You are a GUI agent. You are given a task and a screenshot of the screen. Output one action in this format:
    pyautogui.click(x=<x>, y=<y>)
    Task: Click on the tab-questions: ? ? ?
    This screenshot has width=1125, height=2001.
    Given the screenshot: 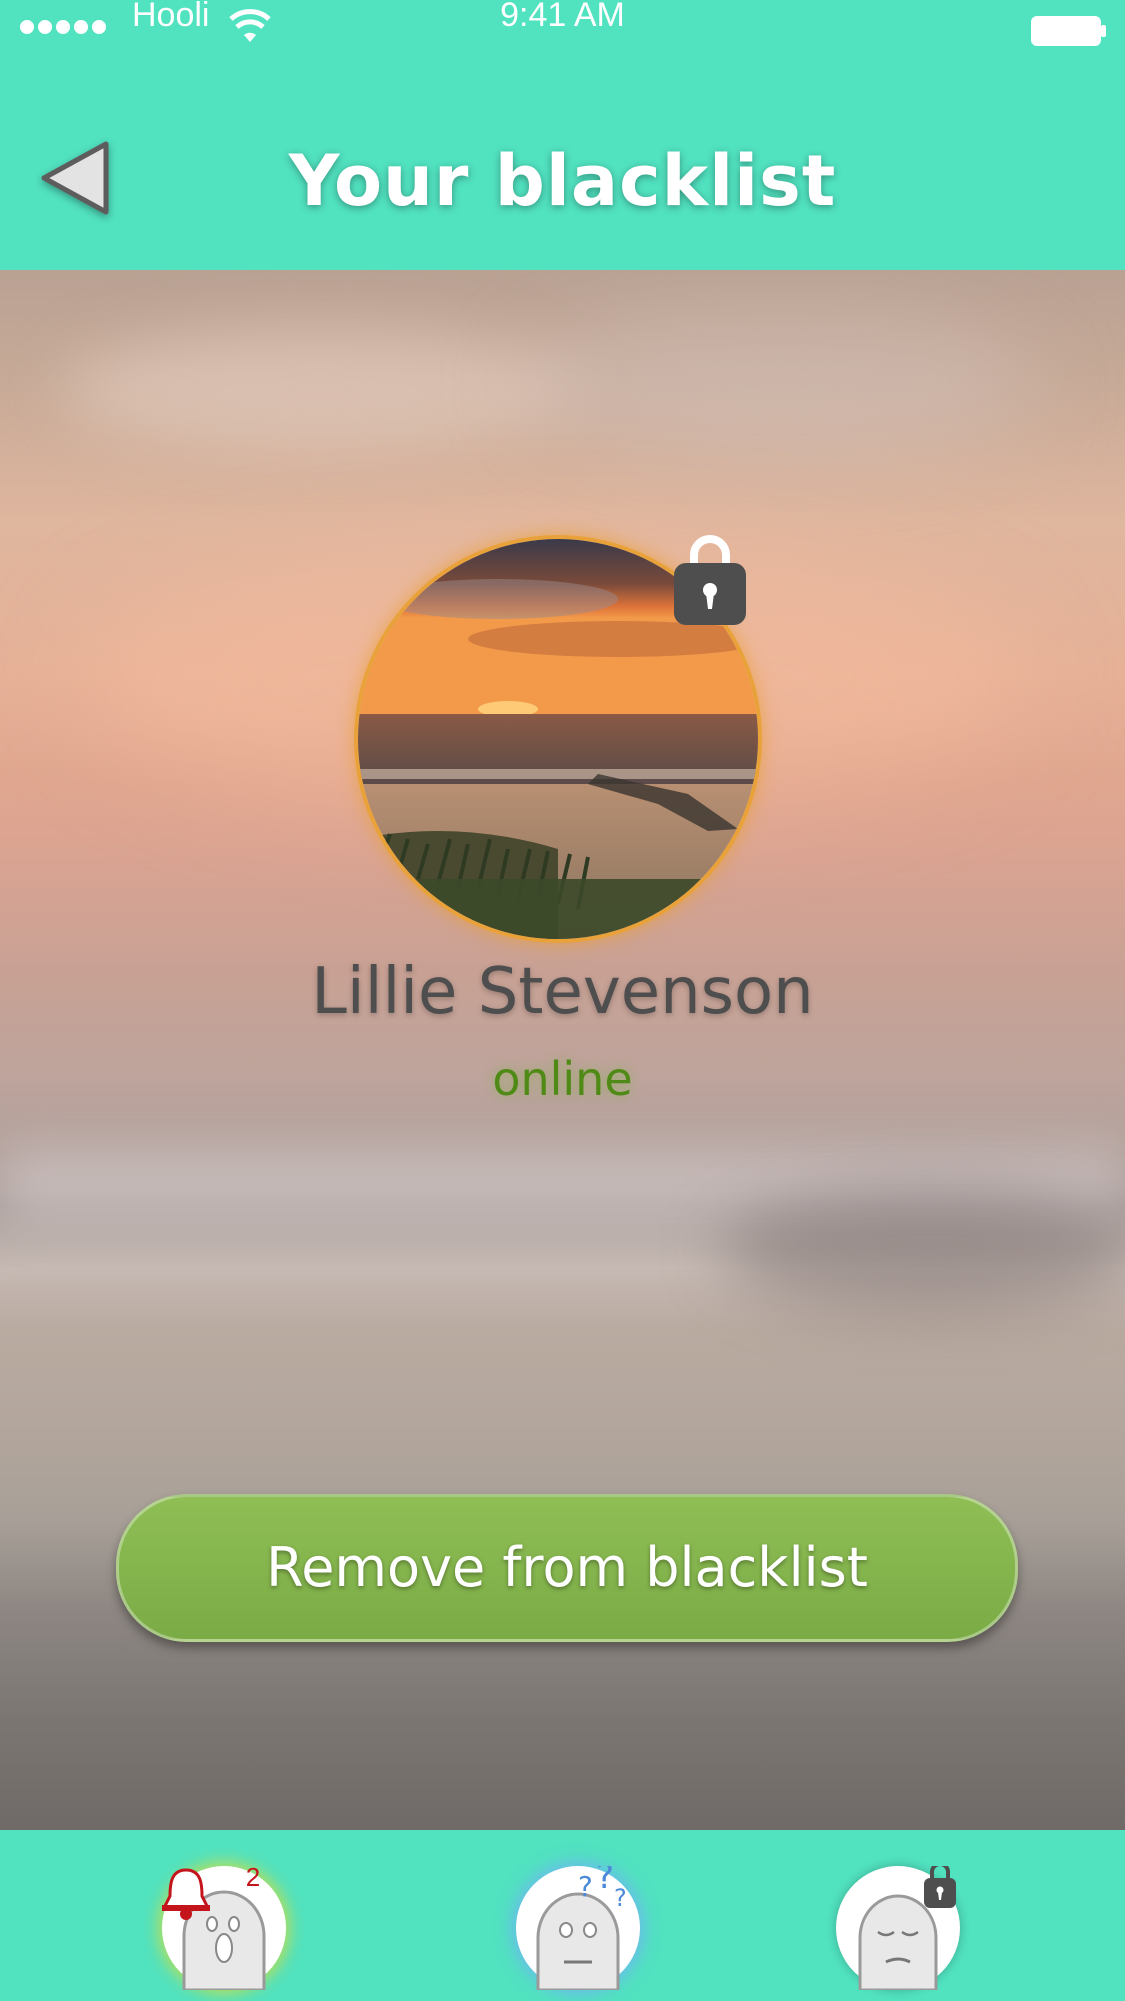 What is the action you would take?
    pyautogui.click(x=578, y=1928)
    